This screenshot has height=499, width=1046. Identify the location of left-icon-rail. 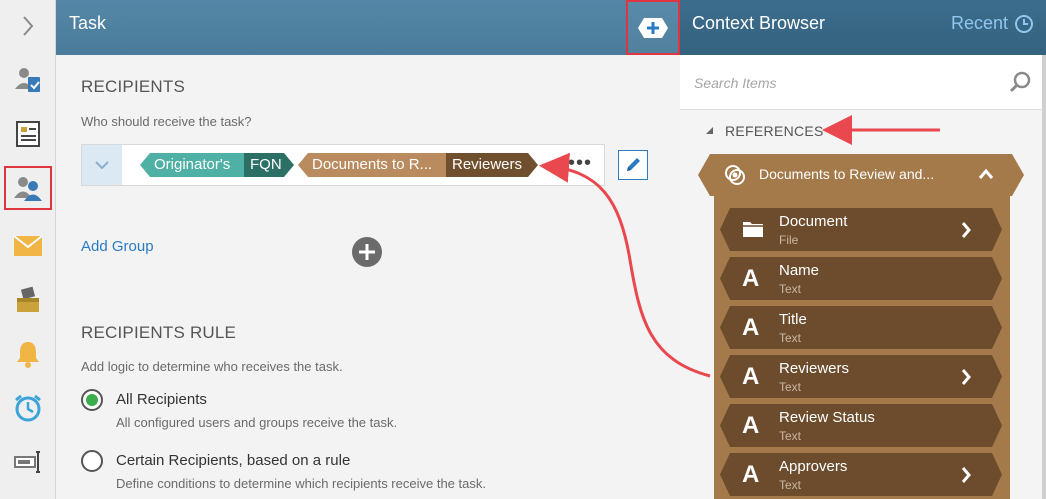
(28, 249).